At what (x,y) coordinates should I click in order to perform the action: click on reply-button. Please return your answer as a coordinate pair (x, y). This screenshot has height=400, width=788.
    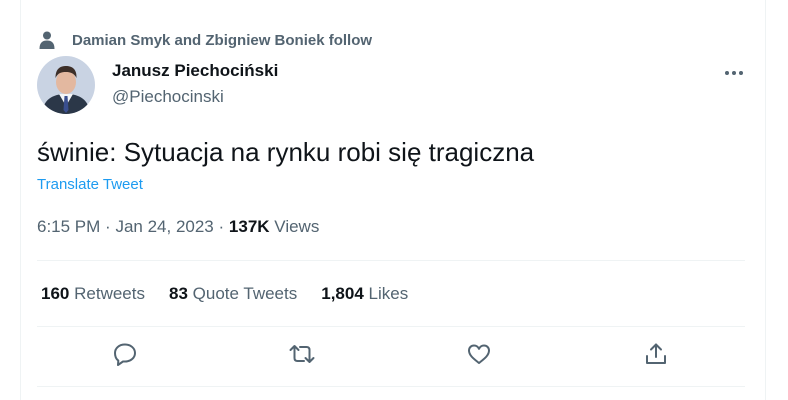
    Looking at the image, I should click on (125, 356).